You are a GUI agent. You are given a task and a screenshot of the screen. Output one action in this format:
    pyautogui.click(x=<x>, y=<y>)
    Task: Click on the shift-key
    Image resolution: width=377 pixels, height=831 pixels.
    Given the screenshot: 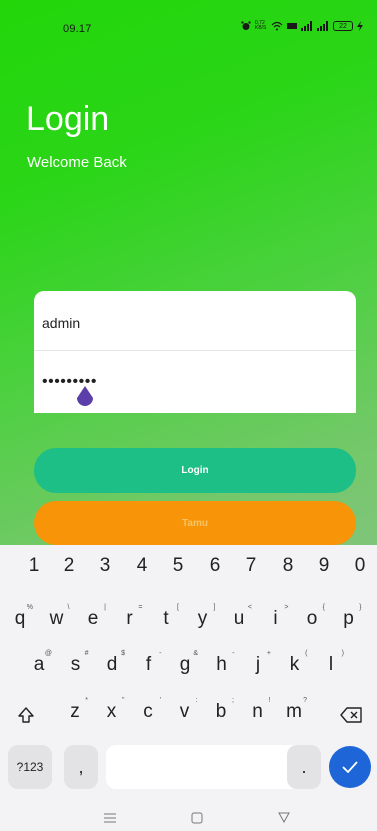 What is the action you would take?
    pyautogui.click(x=26, y=715)
    